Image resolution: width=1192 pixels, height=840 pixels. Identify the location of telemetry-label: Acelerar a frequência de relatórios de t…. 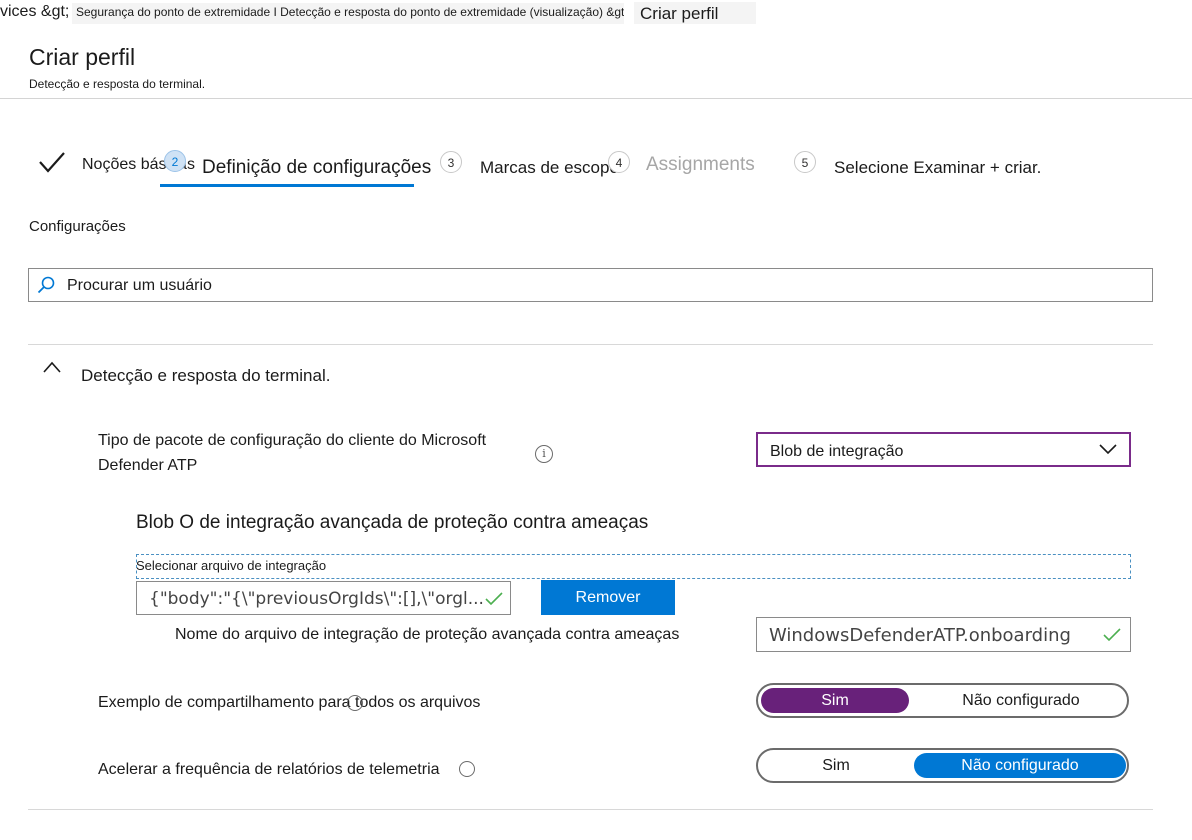
(269, 769).